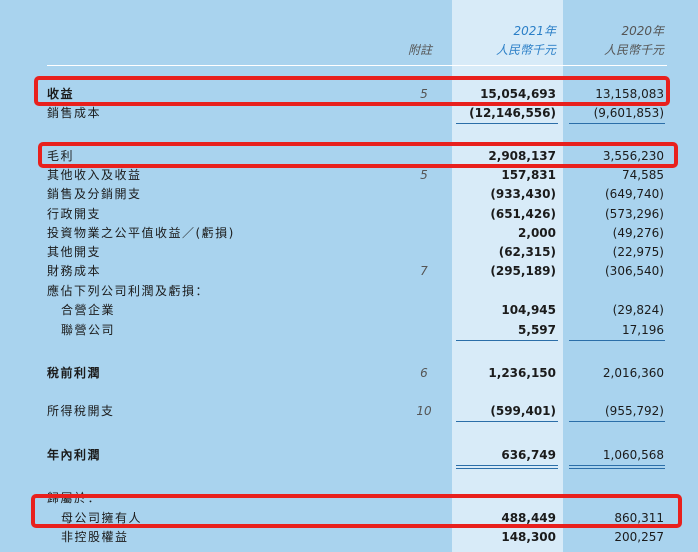 This screenshot has width=698, height=552. What do you see at coordinates (356, 511) in the screenshot?
I see `highlight-box-attributable` at bounding box center [356, 511].